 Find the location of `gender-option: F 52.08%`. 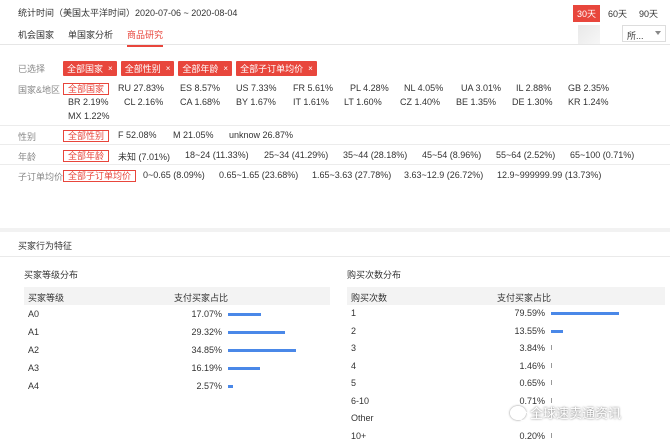

gender-option: F 52.08% is located at coordinates (137, 135).